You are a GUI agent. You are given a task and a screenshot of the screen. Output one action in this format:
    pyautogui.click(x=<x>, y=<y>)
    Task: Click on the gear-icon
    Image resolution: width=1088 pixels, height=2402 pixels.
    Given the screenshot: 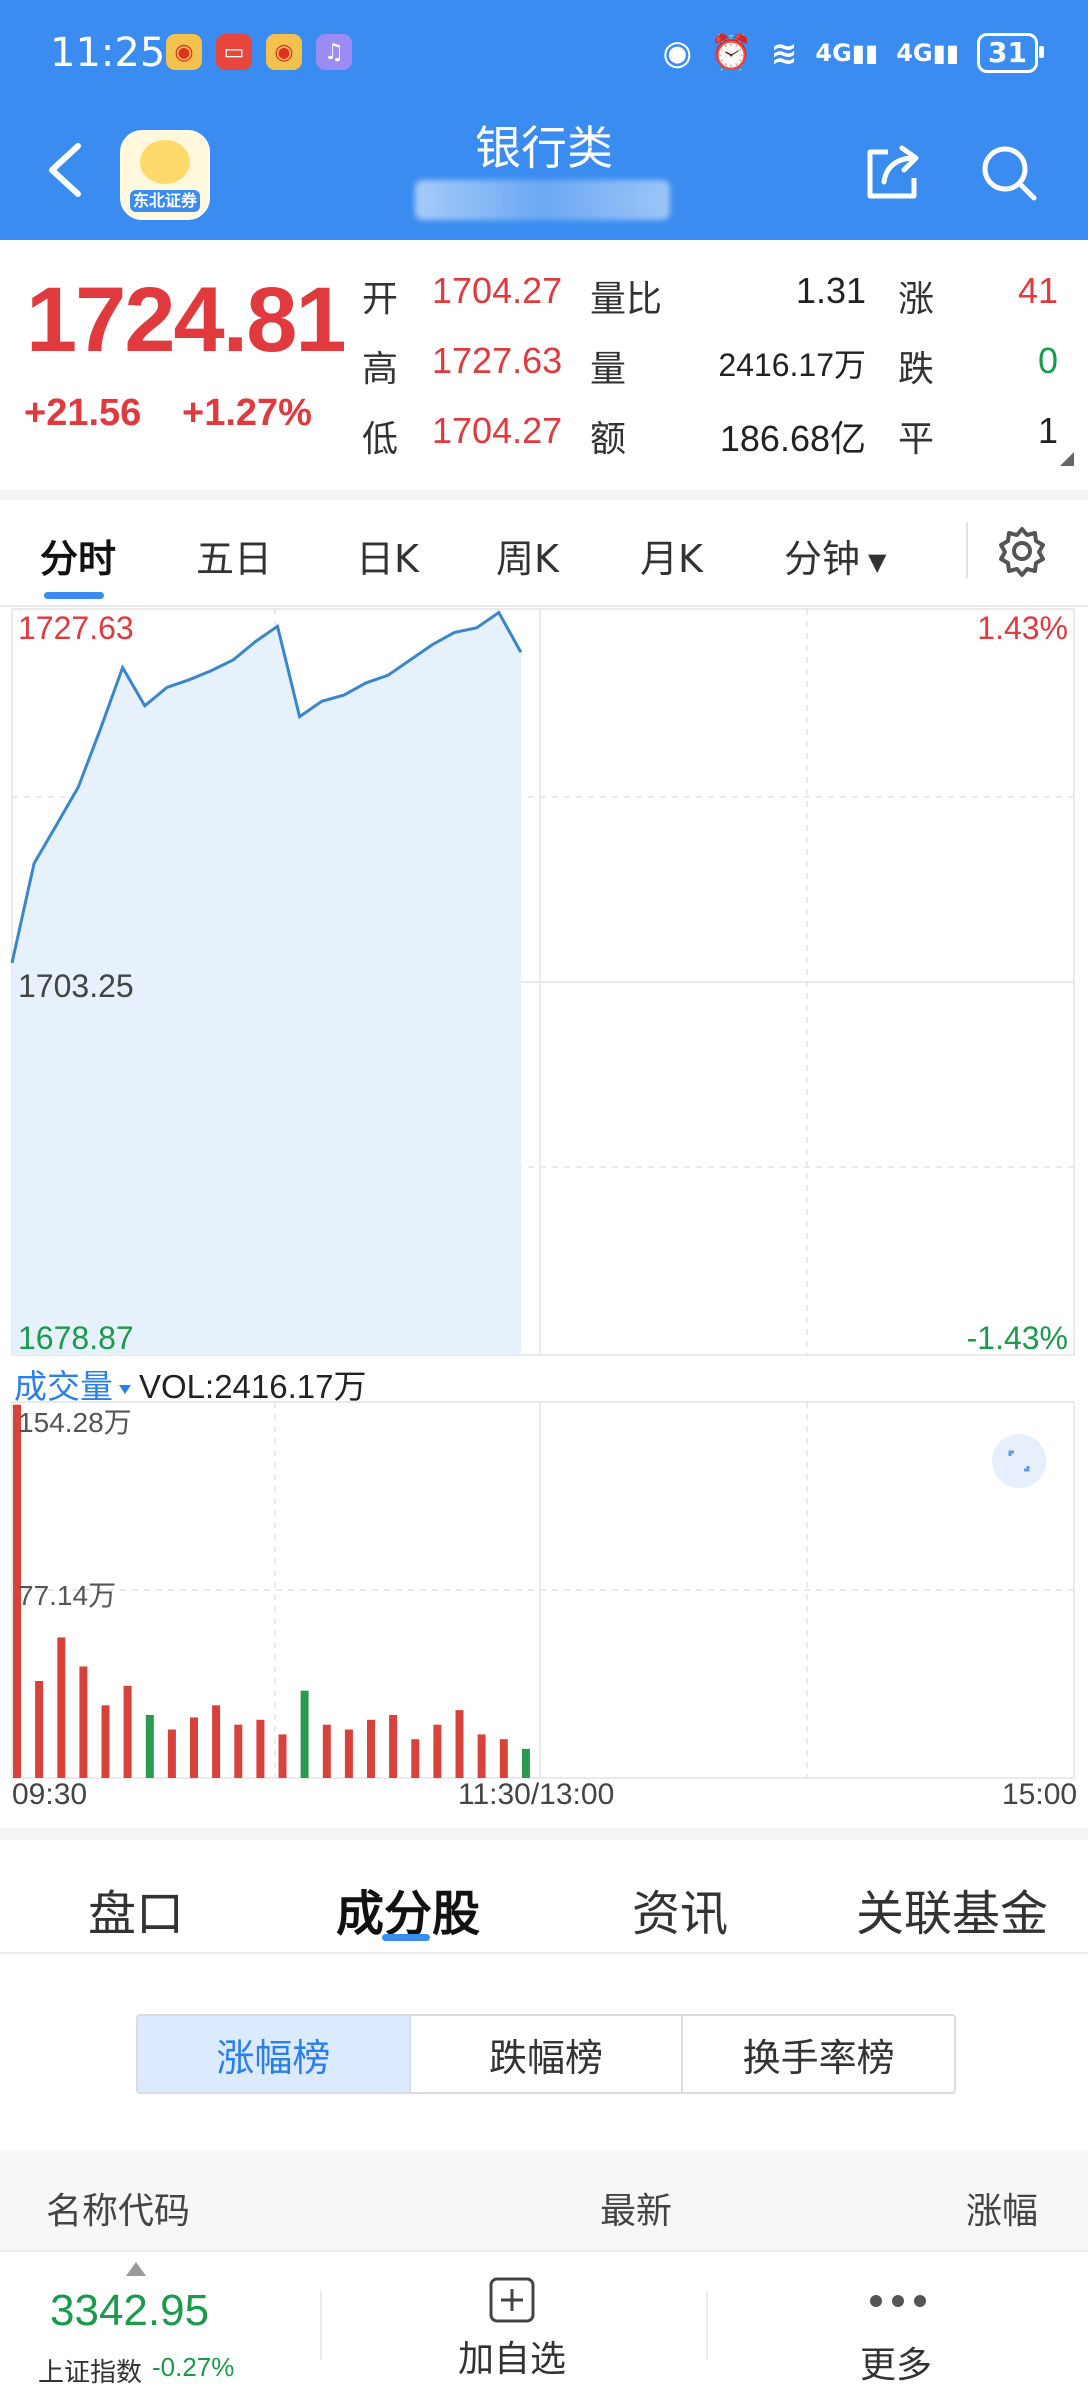 What is the action you would take?
    pyautogui.click(x=1022, y=551)
    